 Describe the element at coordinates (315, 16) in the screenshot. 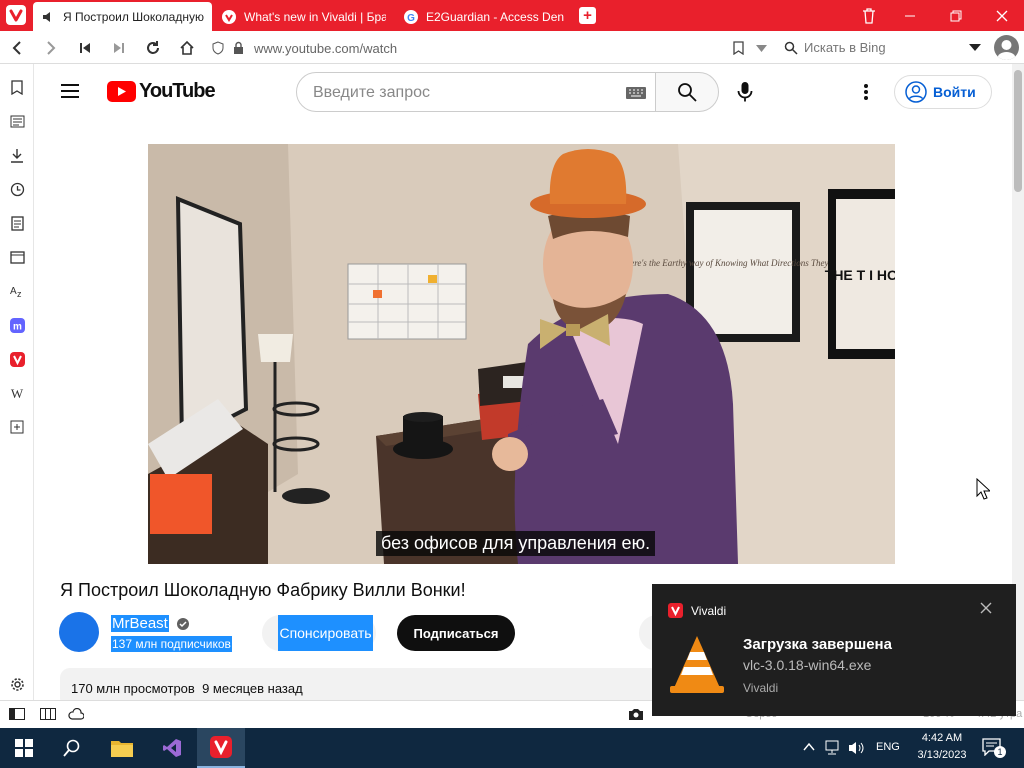

I see `tab-label: What's new in Vivaldi | Бра` at that location.